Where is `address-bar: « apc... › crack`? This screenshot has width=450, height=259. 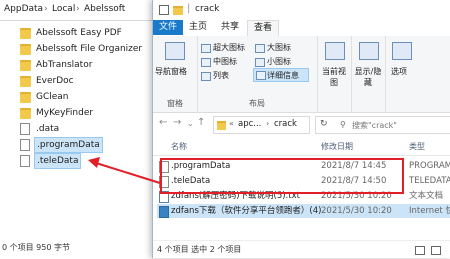
address-bar: « apc... › crack is located at coordinates (261, 125).